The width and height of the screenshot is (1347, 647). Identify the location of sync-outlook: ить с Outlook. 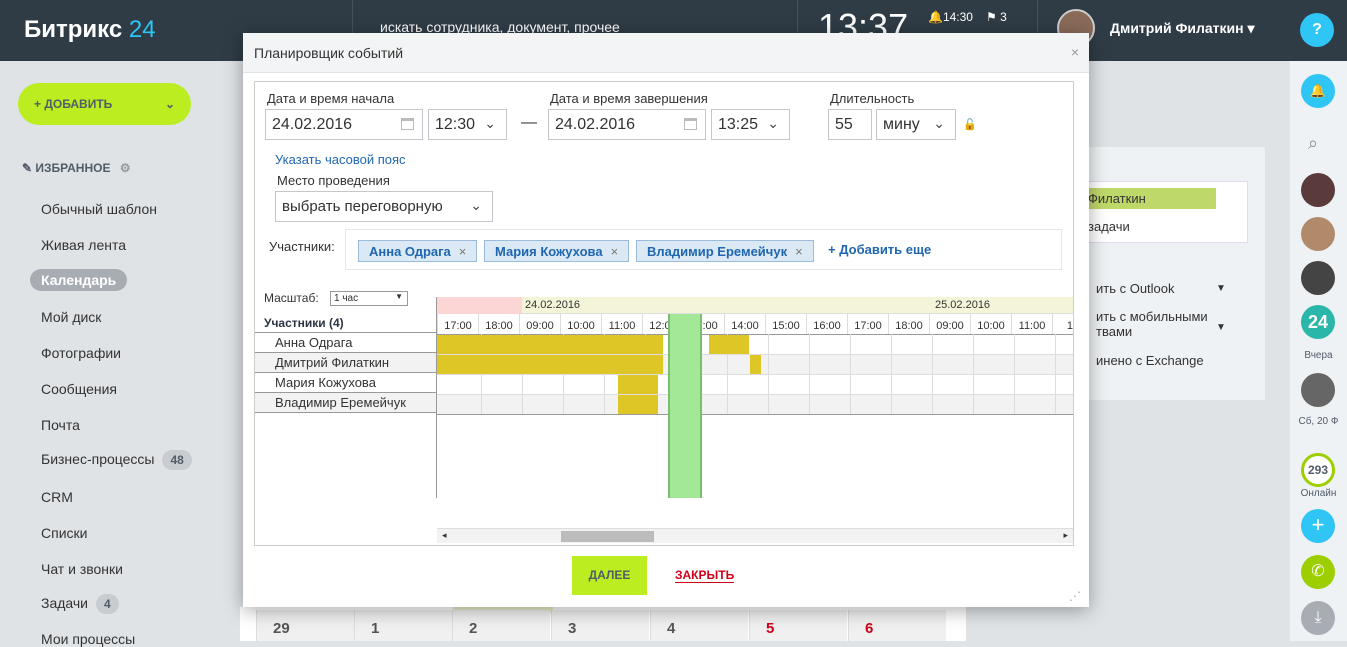
(1135, 288).